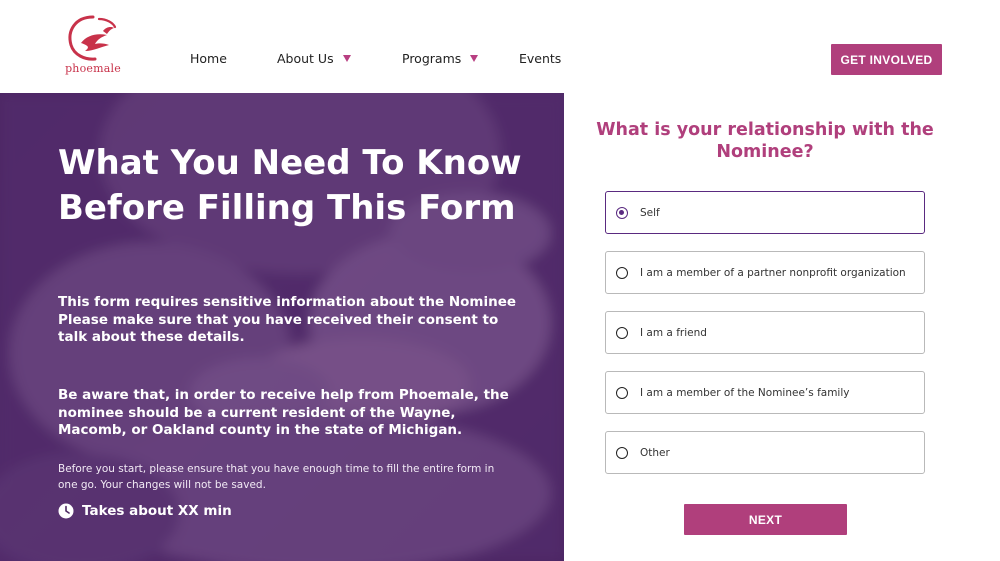  I want to click on option-label: Self, so click(650, 212).